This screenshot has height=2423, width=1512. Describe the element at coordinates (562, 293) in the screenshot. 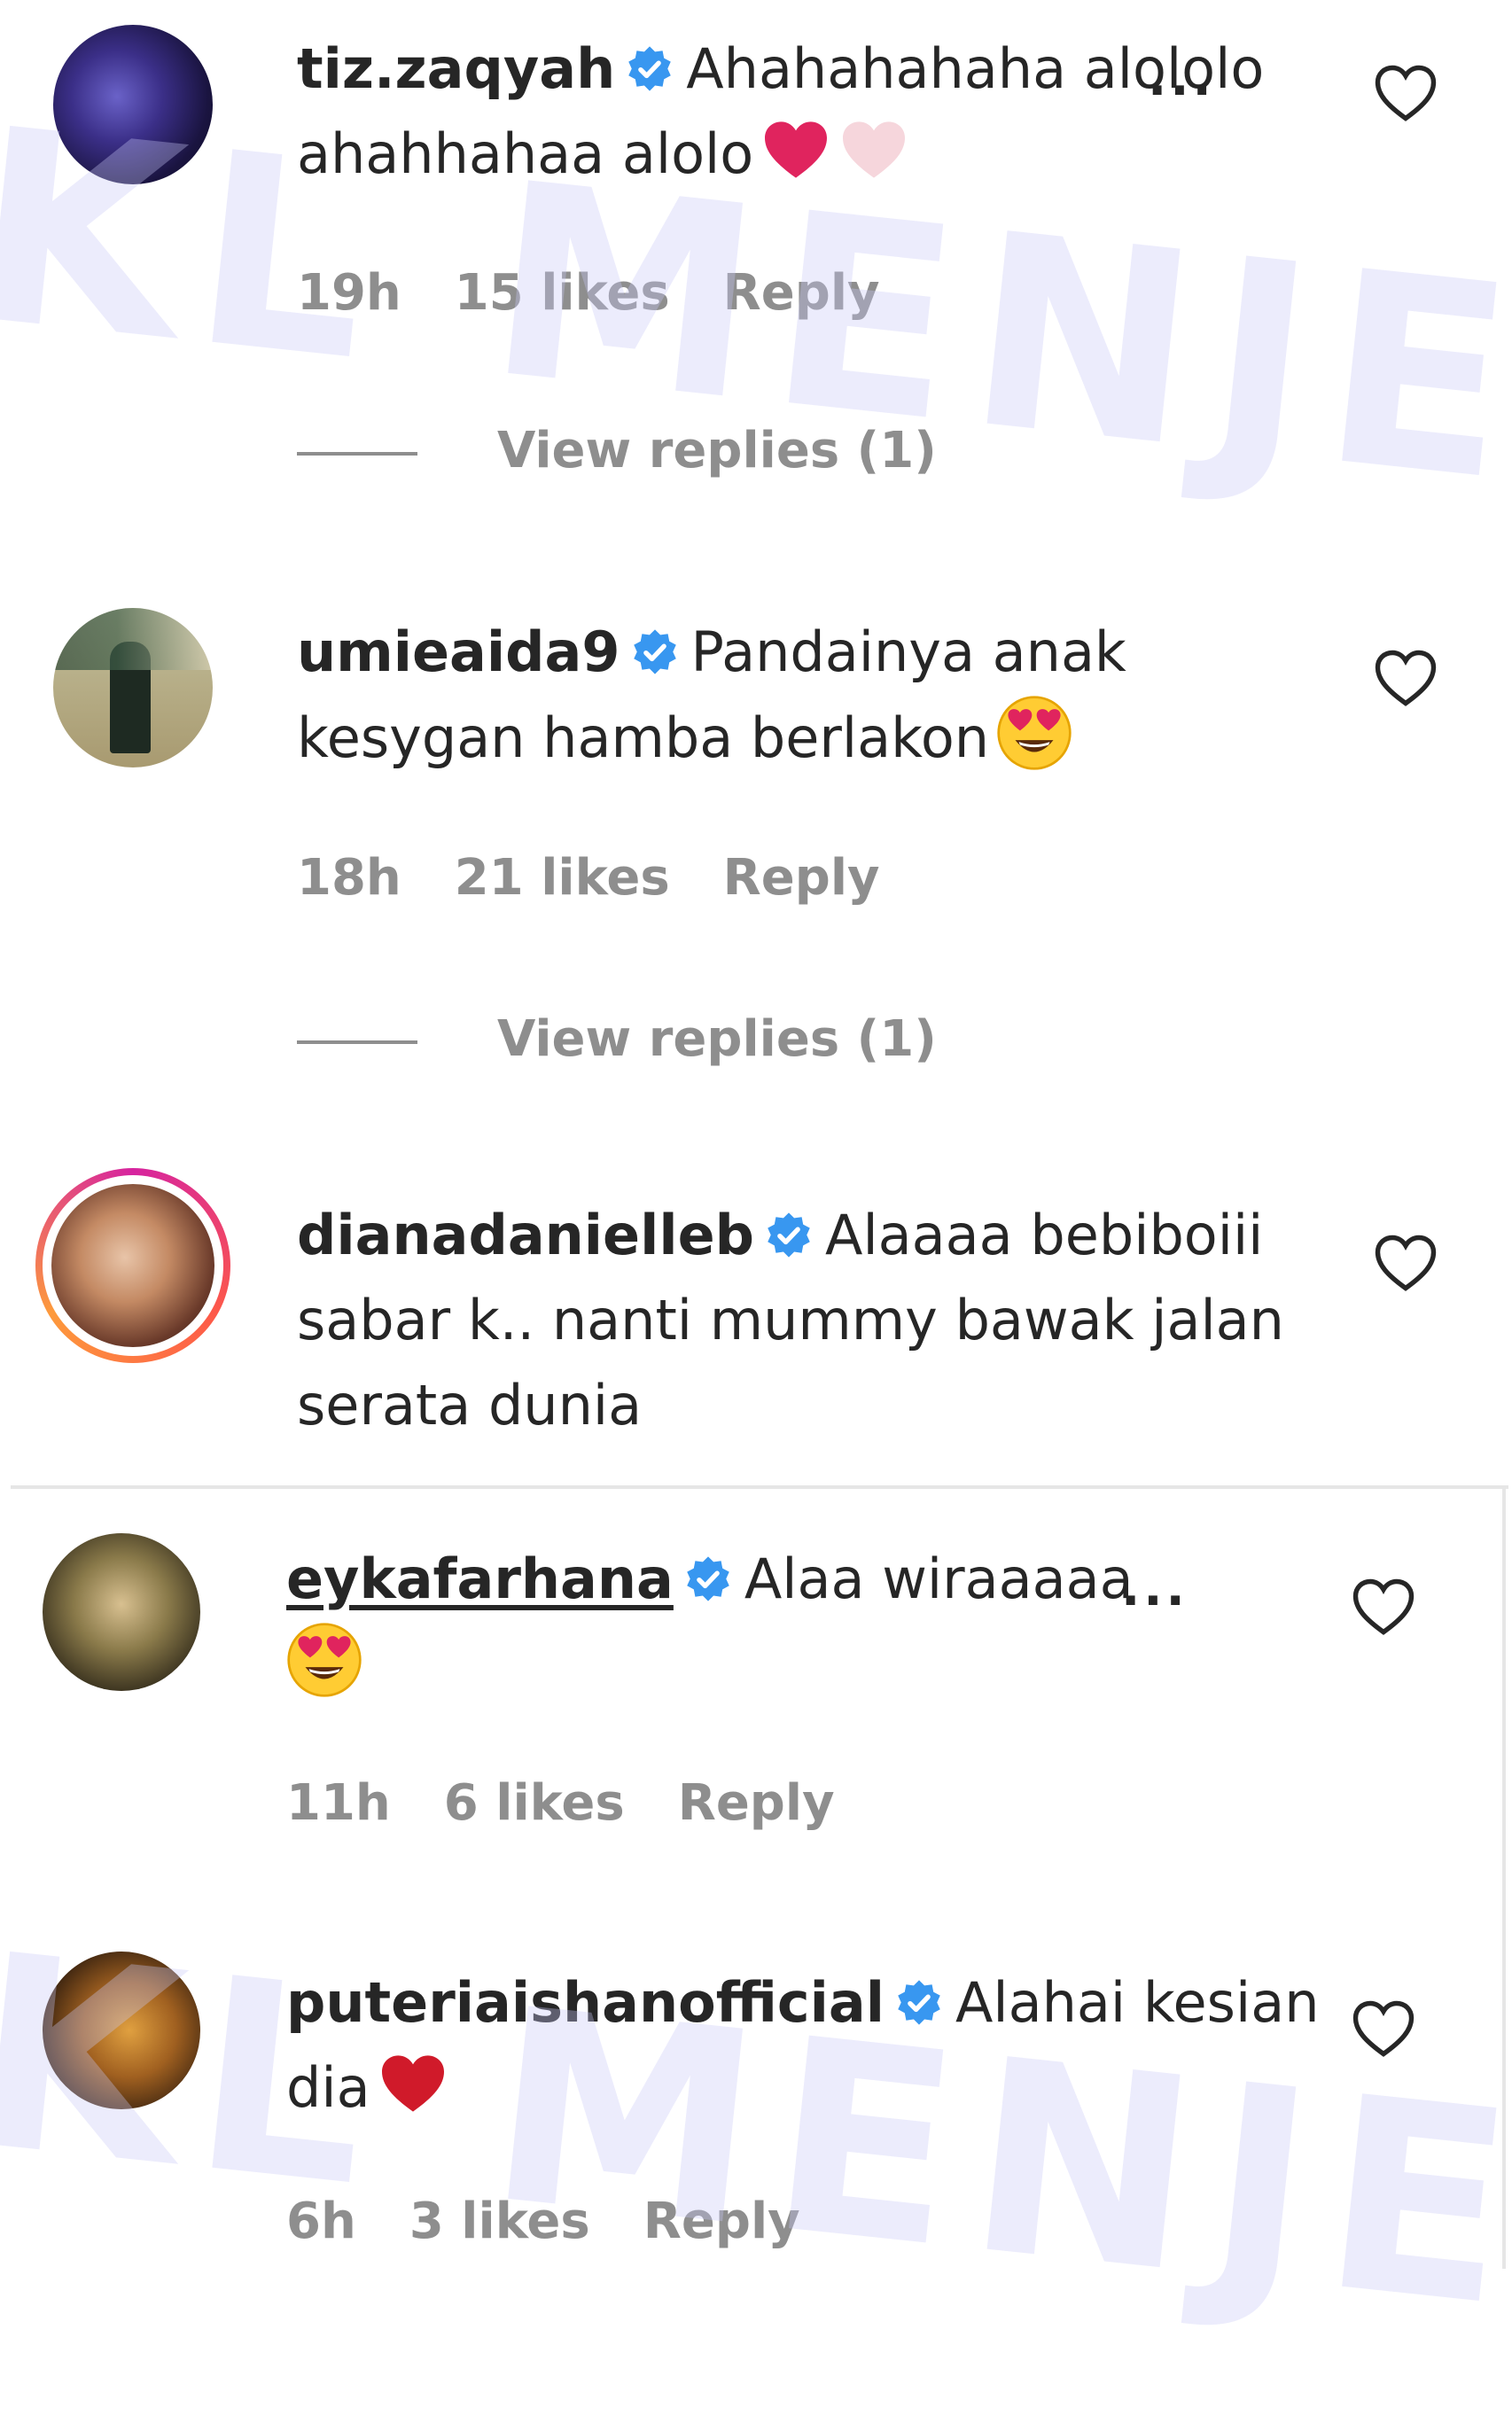

I see `like-count: 15 likes` at that location.